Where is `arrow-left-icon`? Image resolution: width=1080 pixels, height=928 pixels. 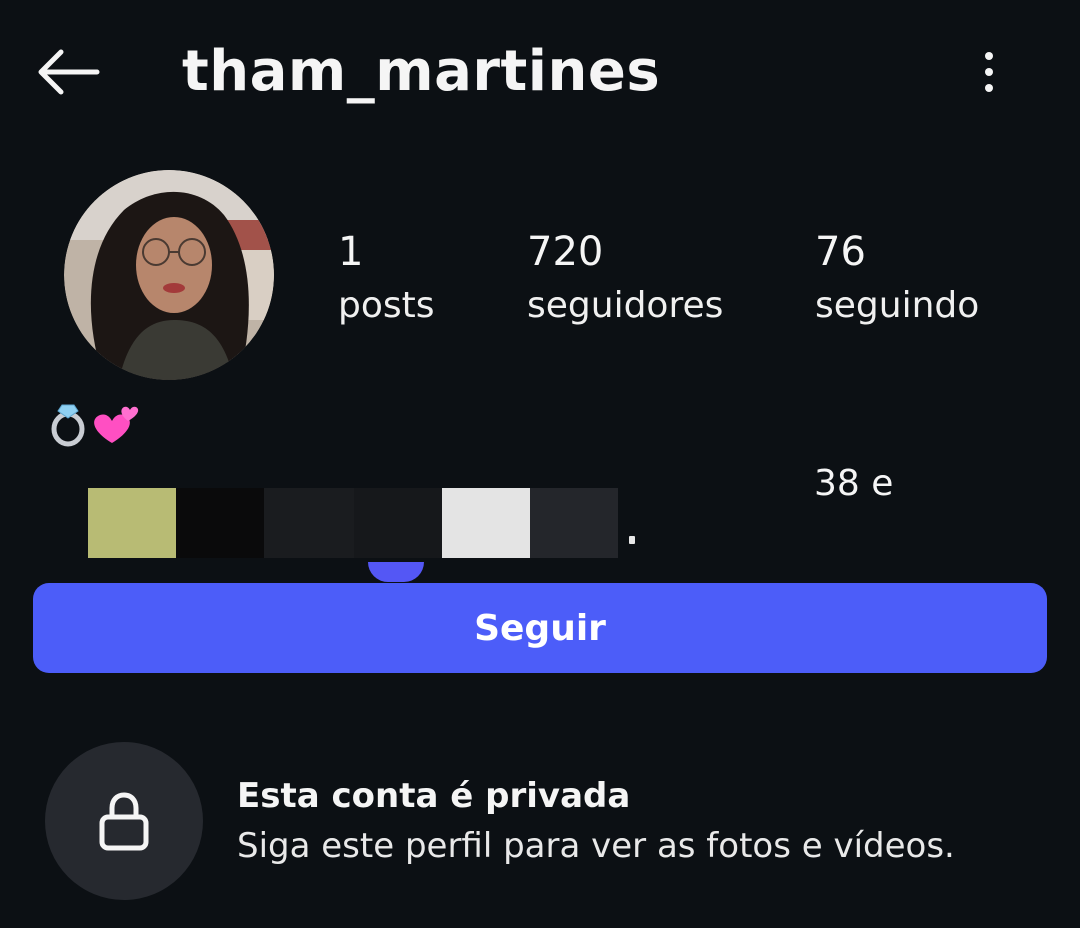
arrow-left-icon is located at coordinates (69, 72).